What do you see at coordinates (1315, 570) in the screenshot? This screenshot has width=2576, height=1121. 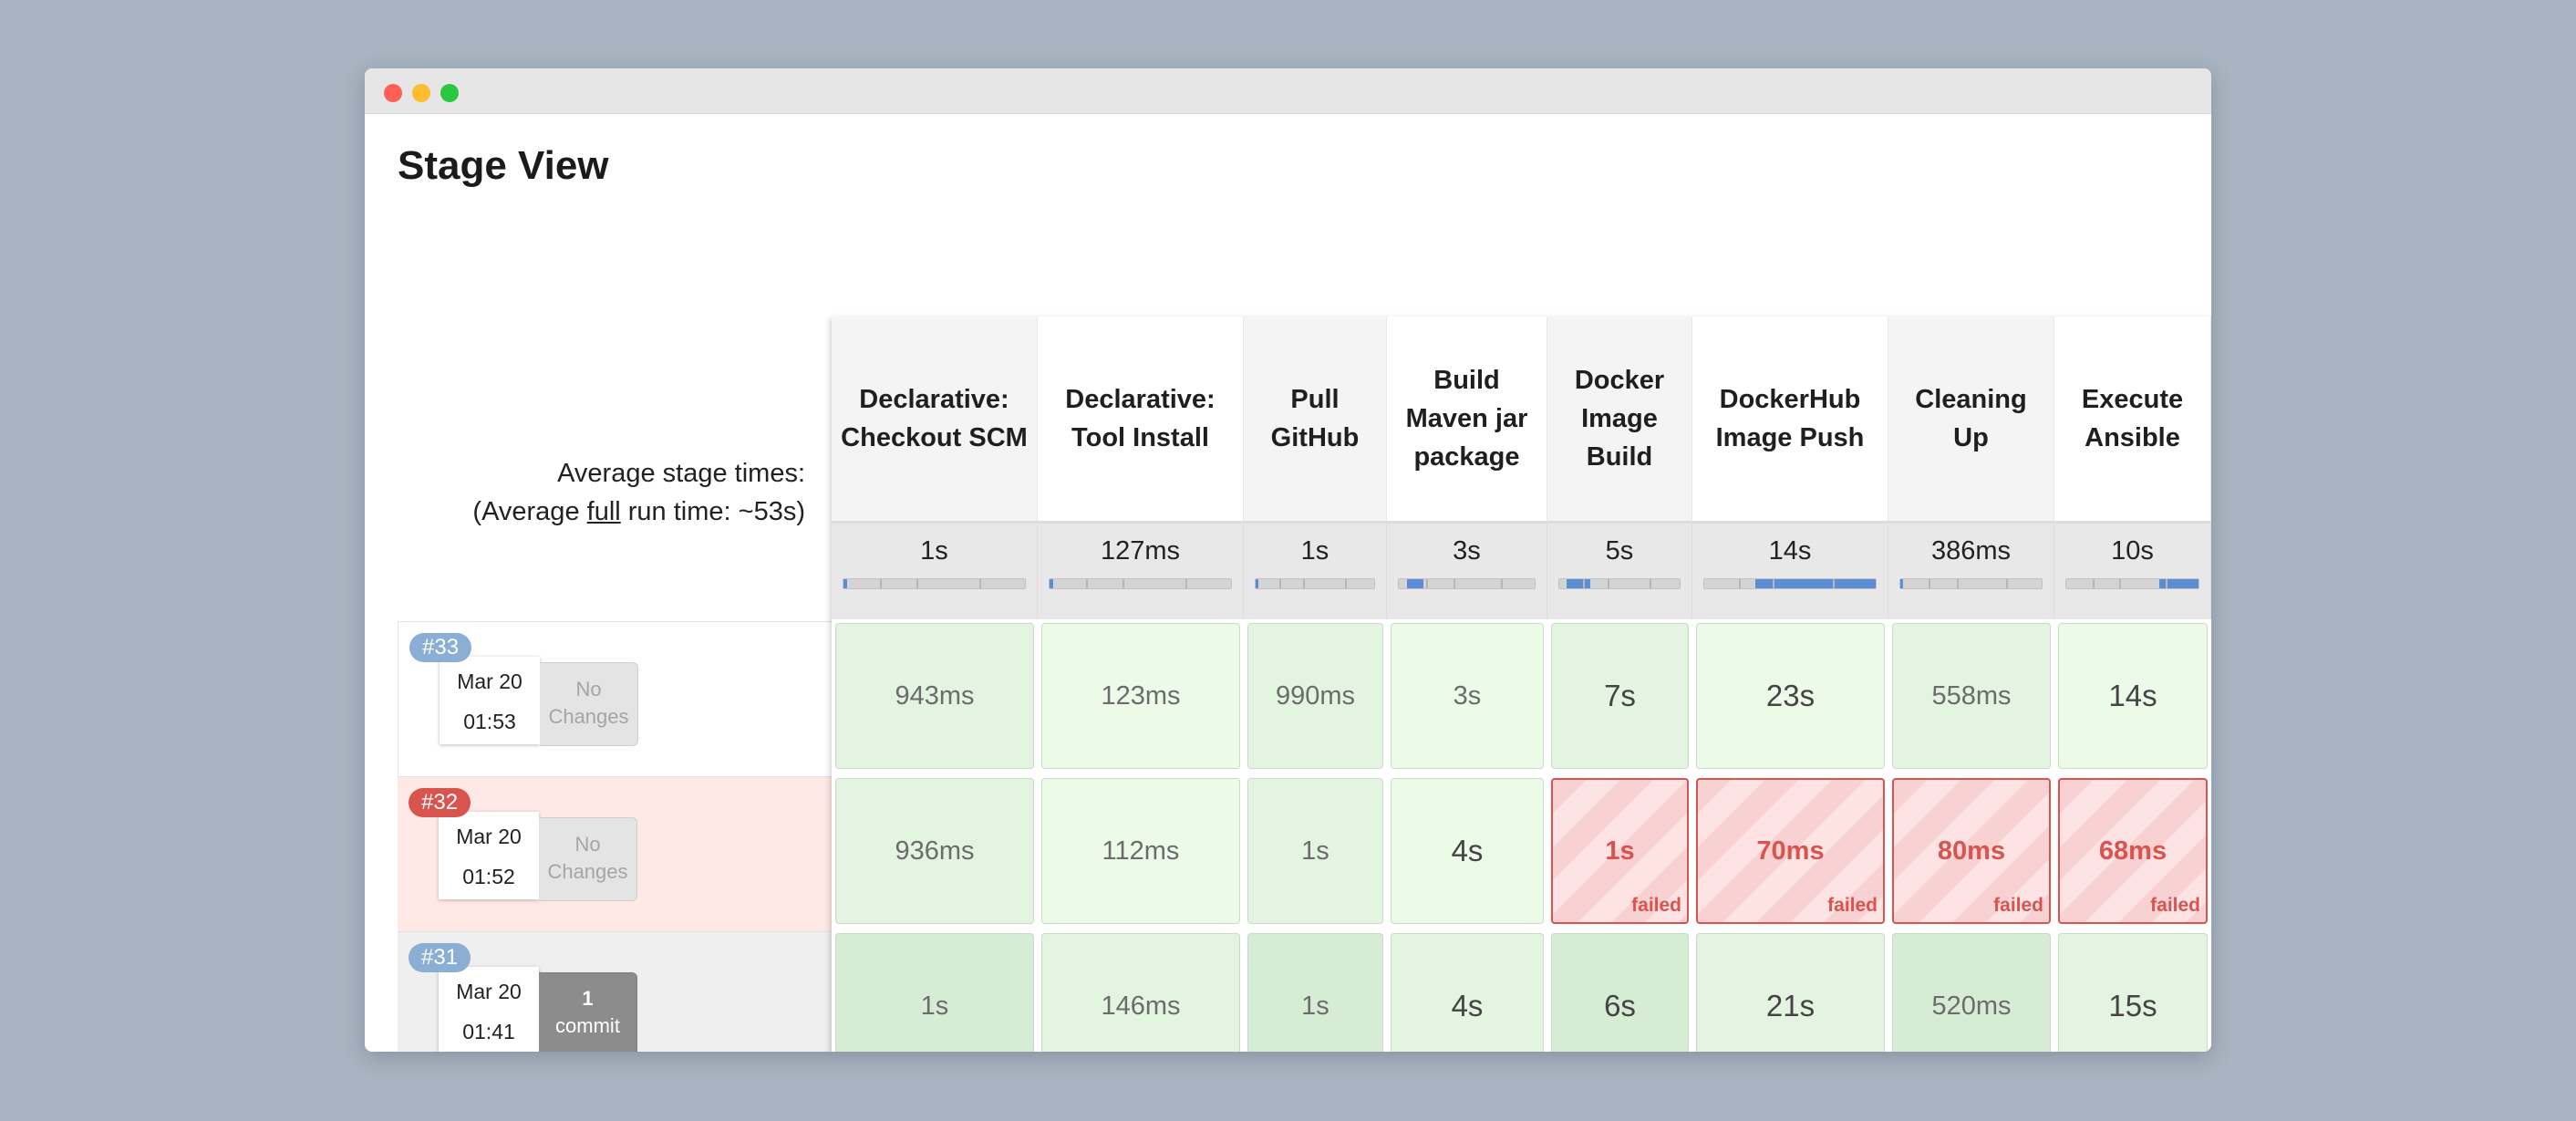 I see `stage-average: 1s` at bounding box center [1315, 570].